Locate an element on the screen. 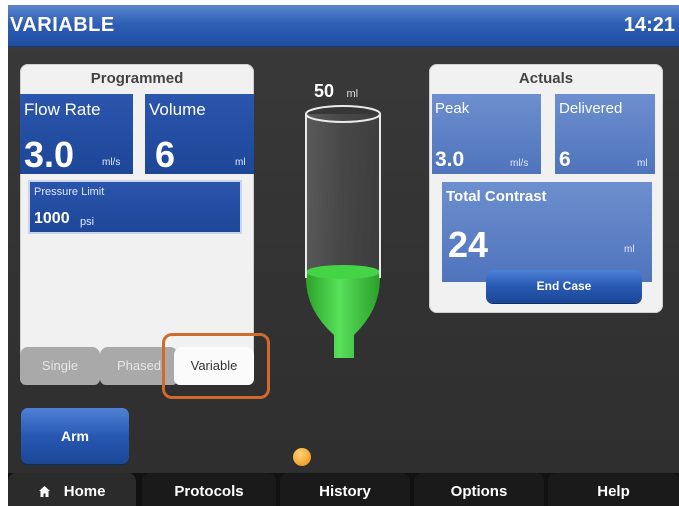  delivered-value: 6 is located at coordinates (565, 159).